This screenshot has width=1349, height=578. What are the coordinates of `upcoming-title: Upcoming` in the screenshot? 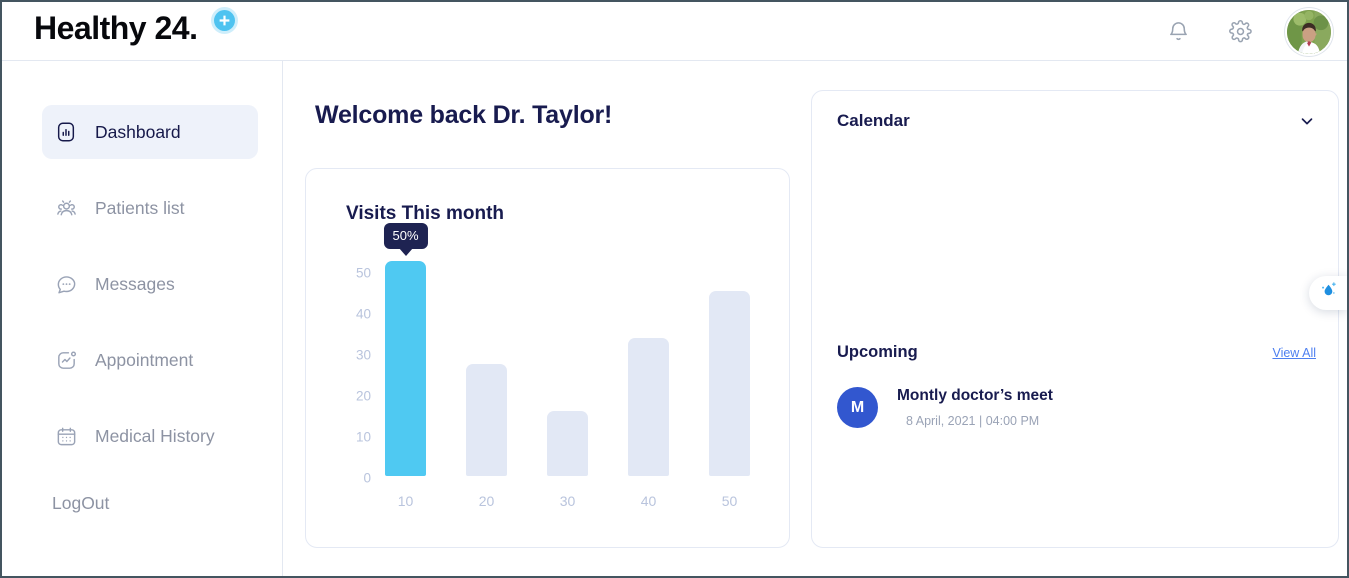 It's located at (877, 352).